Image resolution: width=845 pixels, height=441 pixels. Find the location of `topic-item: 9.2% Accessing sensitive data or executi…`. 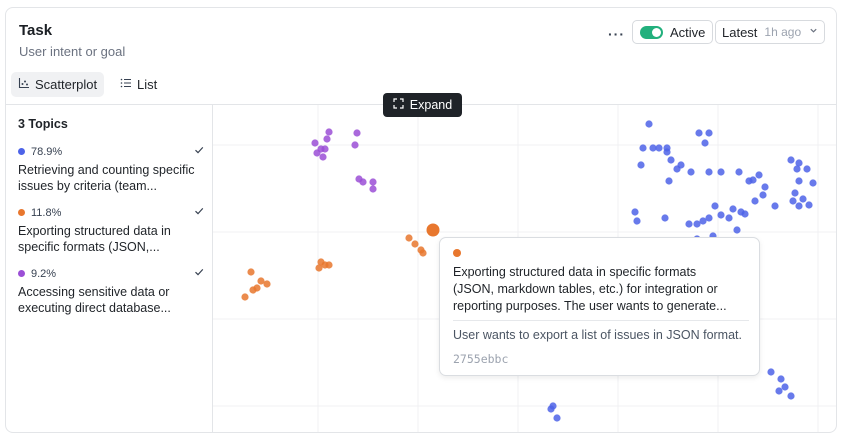

topic-item: 9.2% Accessing sensitive data or executi… is located at coordinates (111, 291).